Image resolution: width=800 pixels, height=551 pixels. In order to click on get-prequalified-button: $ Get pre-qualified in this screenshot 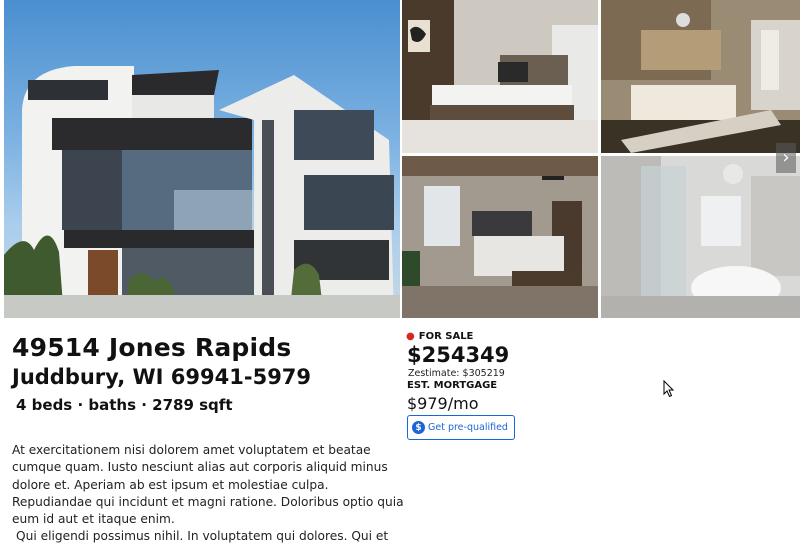, I will do `click(461, 427)`.